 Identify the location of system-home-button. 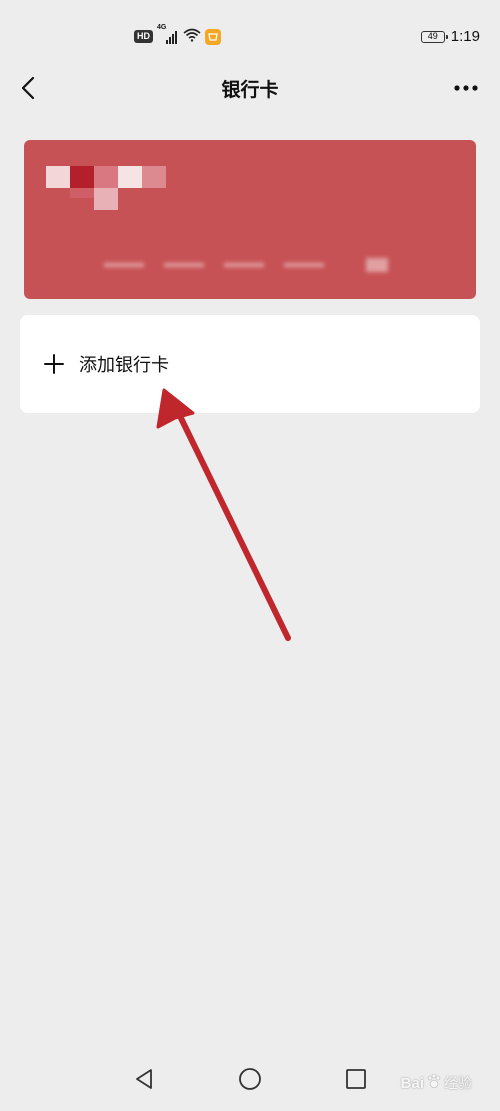
(250, 1079).